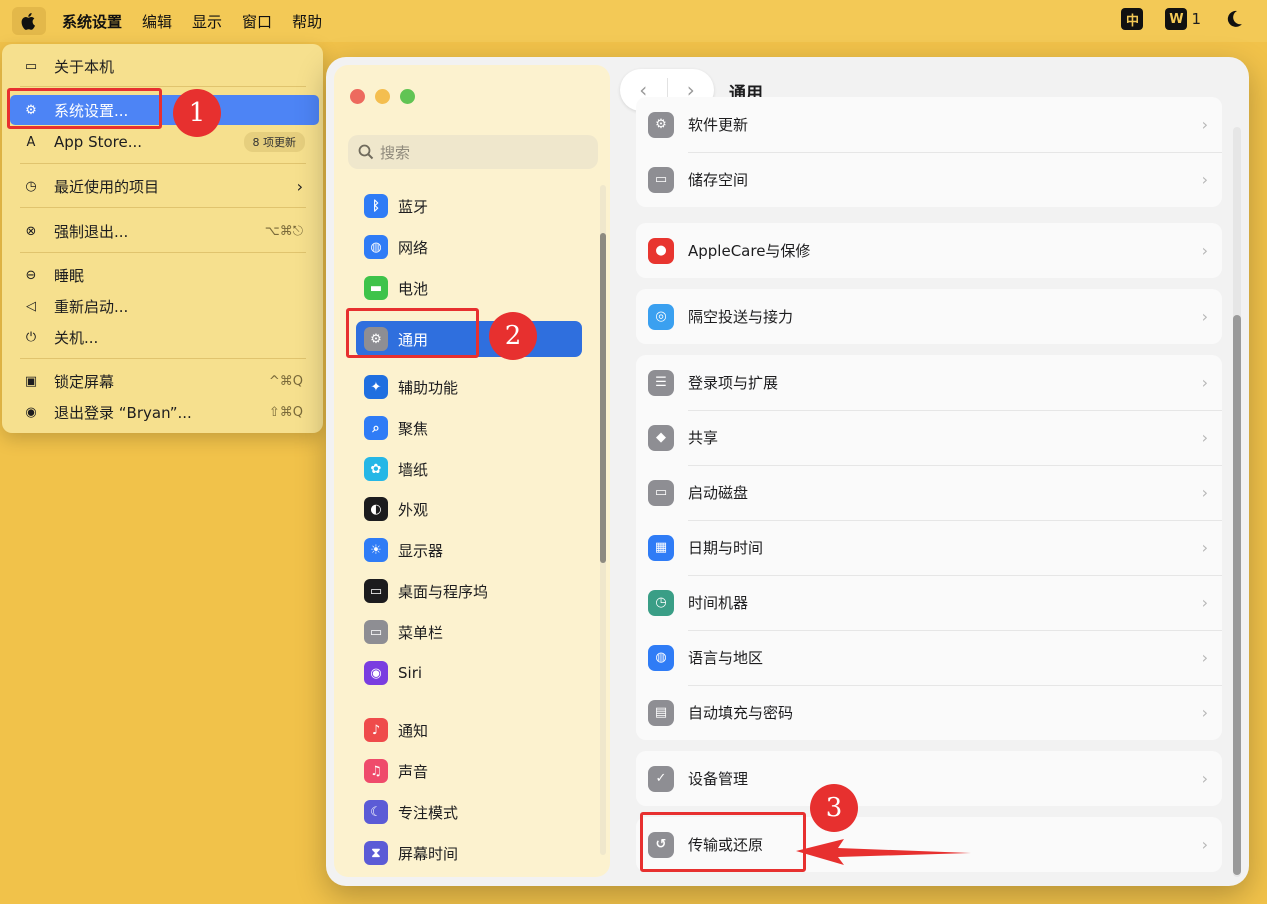 The height and width of the screenshot is (904, 1267). I want to click on sidebar-item-label: 蓝牙, so click(413, 206).